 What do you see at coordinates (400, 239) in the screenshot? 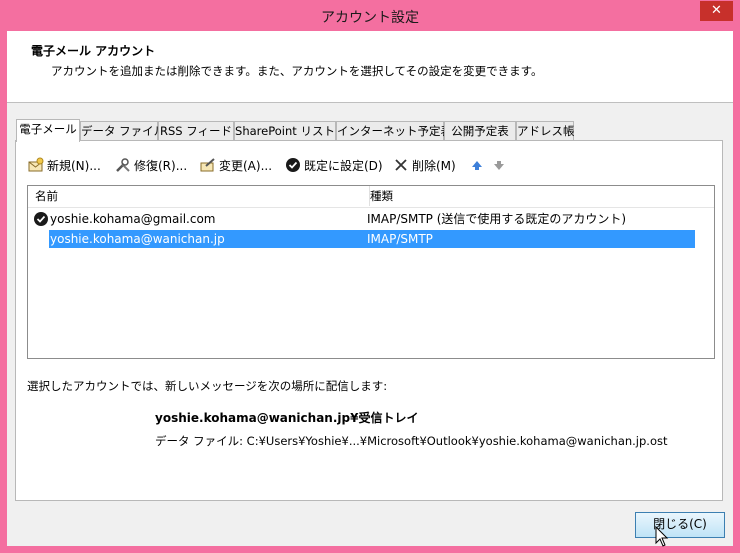
I see `account-type: IMAP/SMTP` at bounding box center [400, 239].